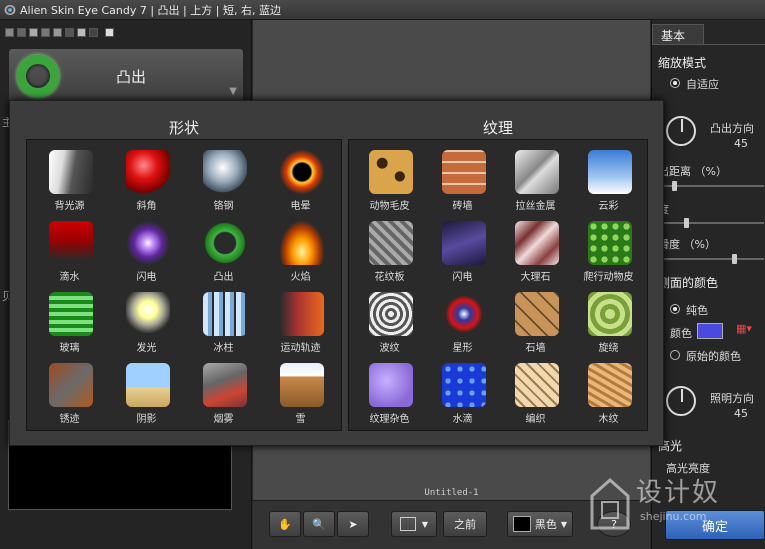 Image resolution: width=765 pixels, height=549 pixels. I want to click on side-color-swatch, so click(710, 331).